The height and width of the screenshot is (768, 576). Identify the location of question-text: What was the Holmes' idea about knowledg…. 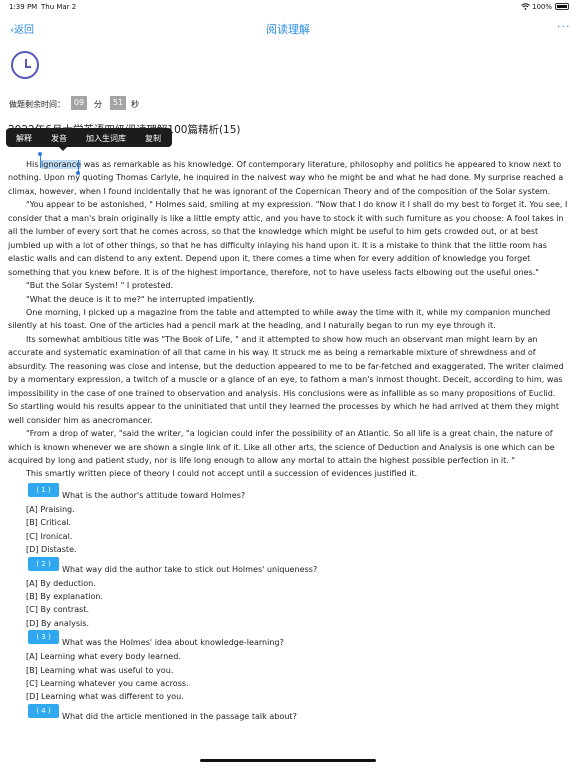
(173, 643).